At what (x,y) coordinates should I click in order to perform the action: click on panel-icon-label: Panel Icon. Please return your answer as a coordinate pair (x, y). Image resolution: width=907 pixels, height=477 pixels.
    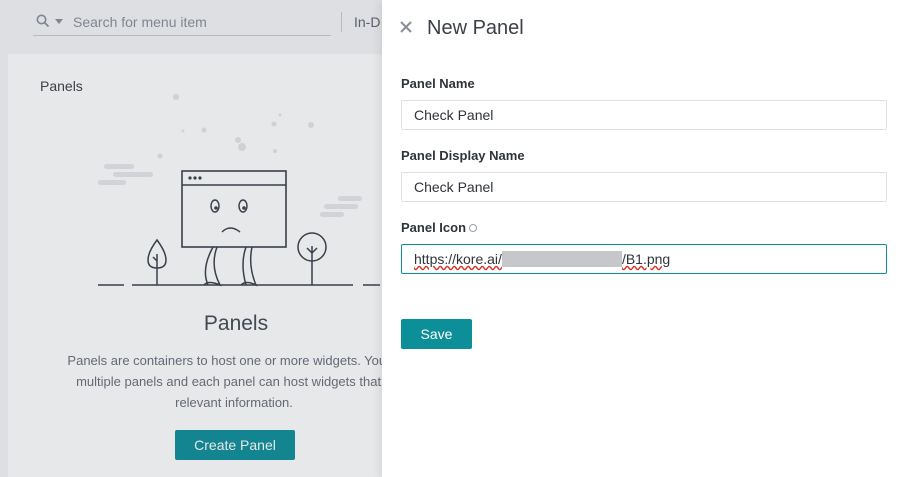
    Looking at the image, I should click on (439, 227).